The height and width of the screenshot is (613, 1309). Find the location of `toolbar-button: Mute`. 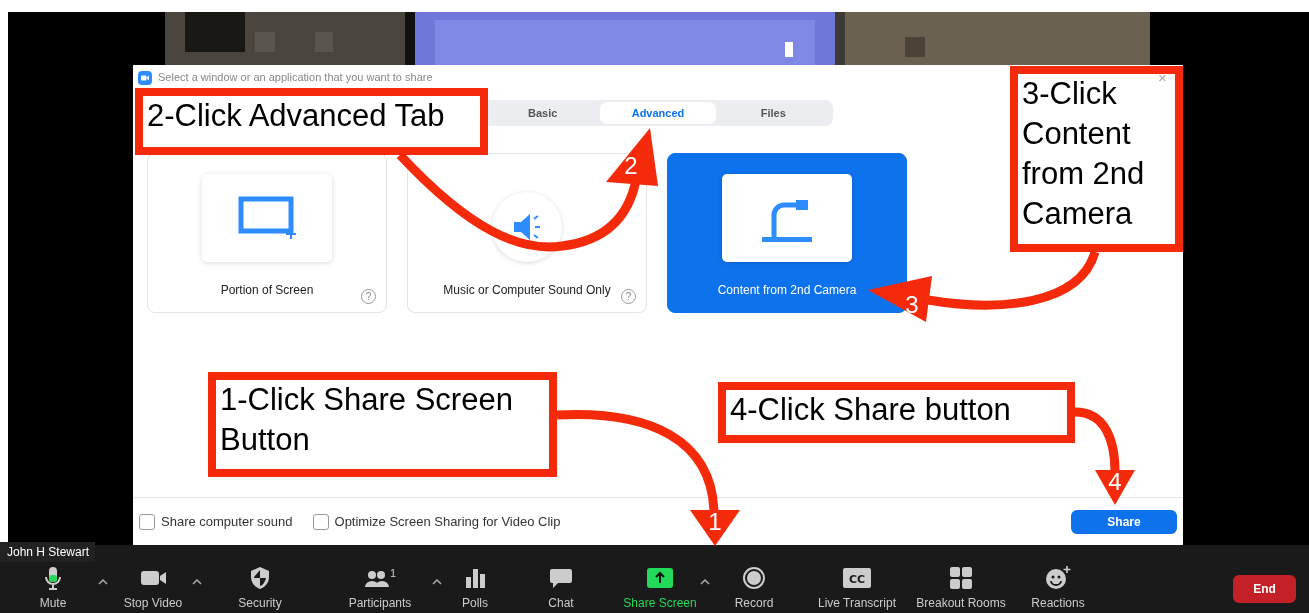

toolbar-button: Mute is located at coordinates (53, 589).